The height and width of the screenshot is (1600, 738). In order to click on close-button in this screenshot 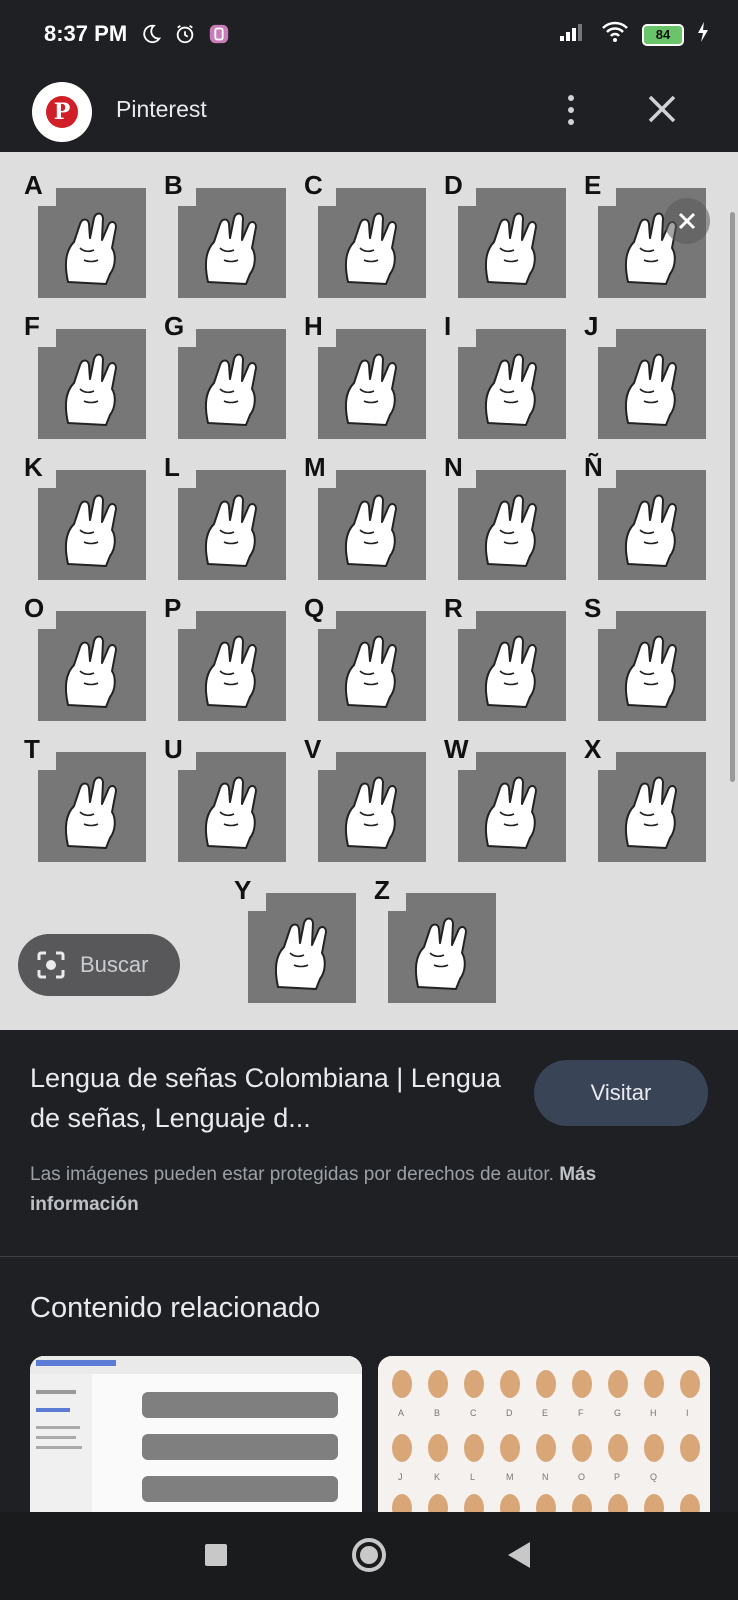, I will do `click(662, 109)`.